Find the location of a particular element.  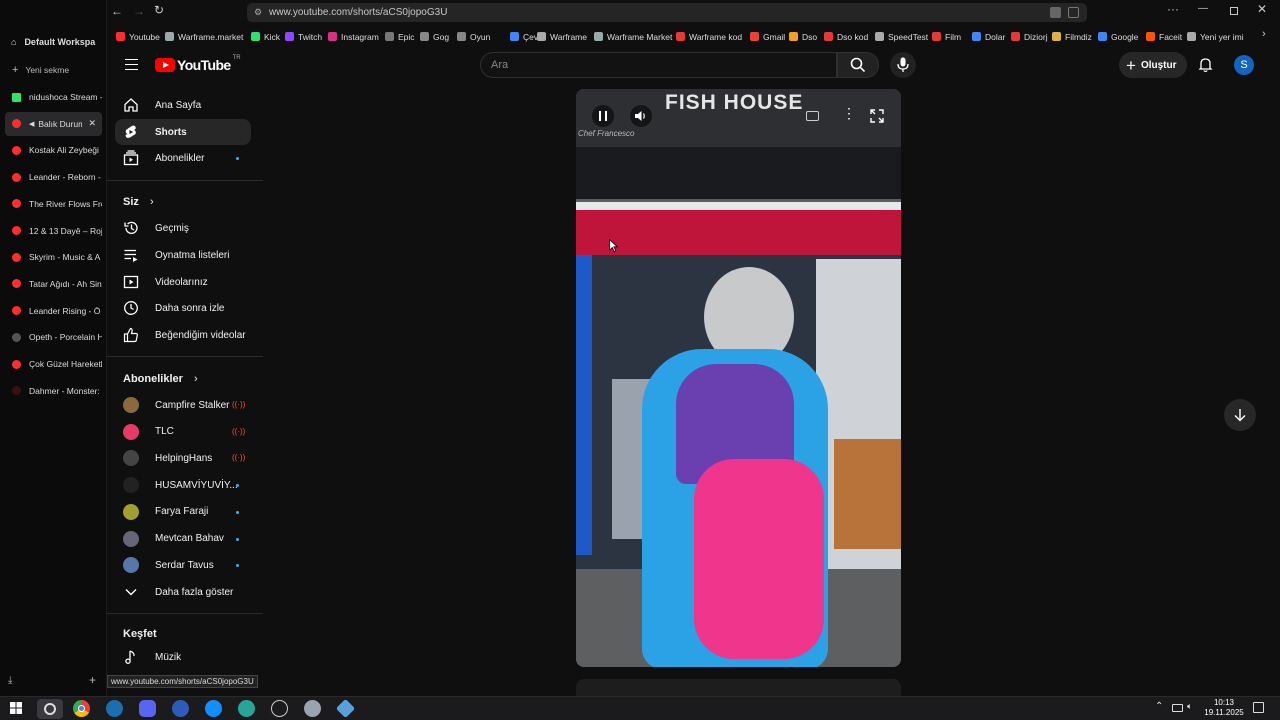

app-icon-diamond is located at coordinates (345, 708).